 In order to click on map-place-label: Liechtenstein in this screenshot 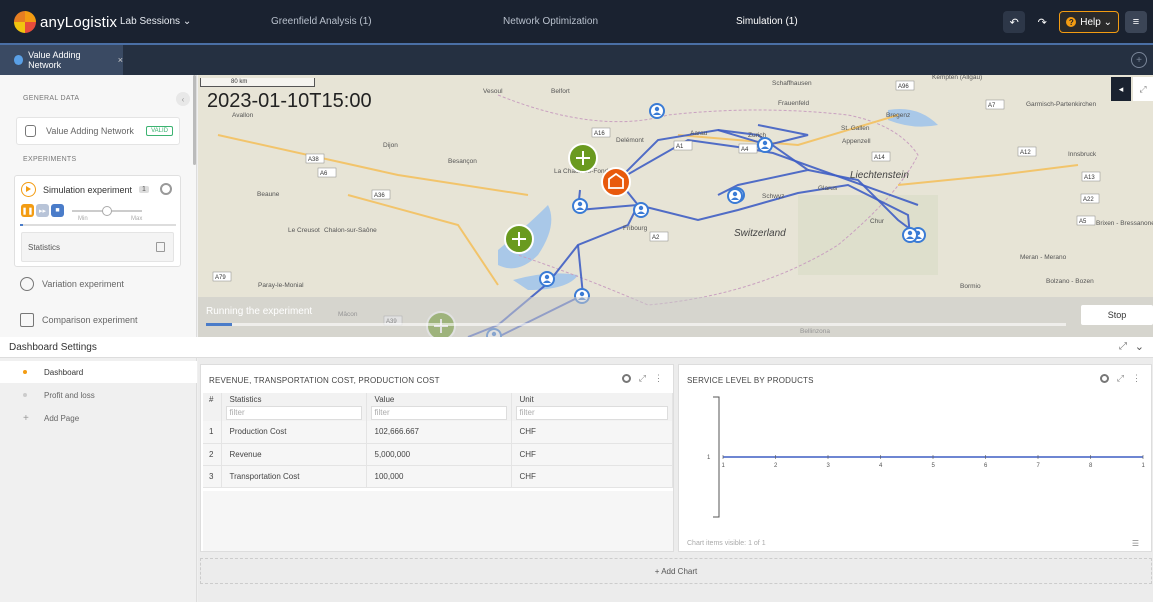, I will do `click(879, 175)`.